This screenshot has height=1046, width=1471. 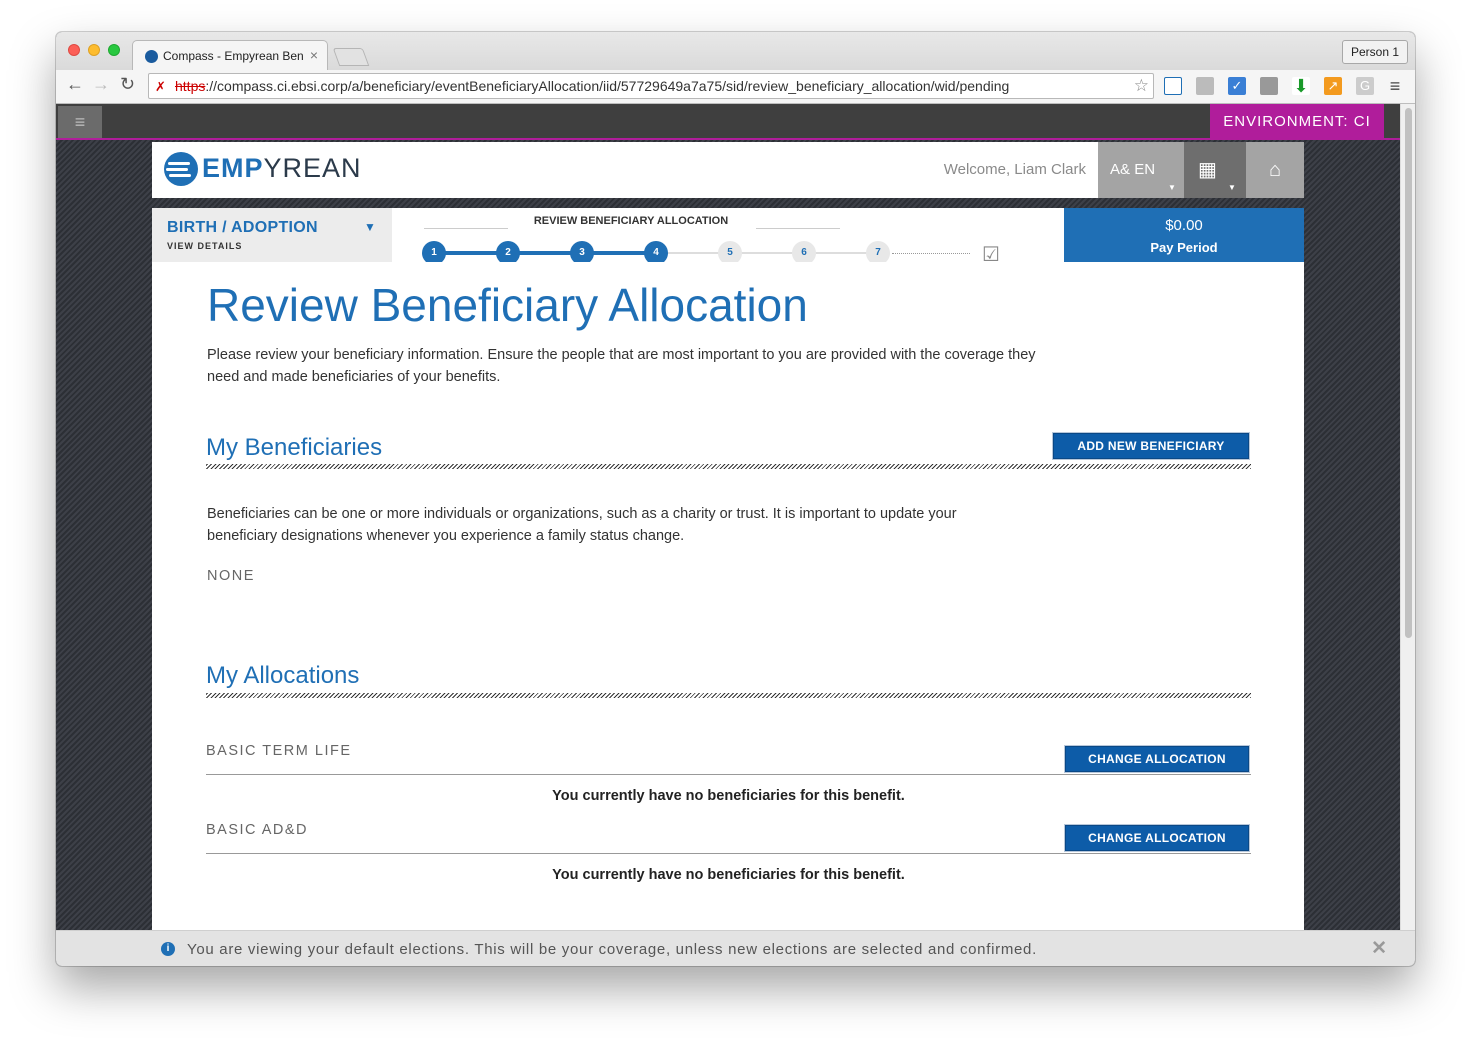 I want to click on title-rule-left, so click(x=466, y=228).